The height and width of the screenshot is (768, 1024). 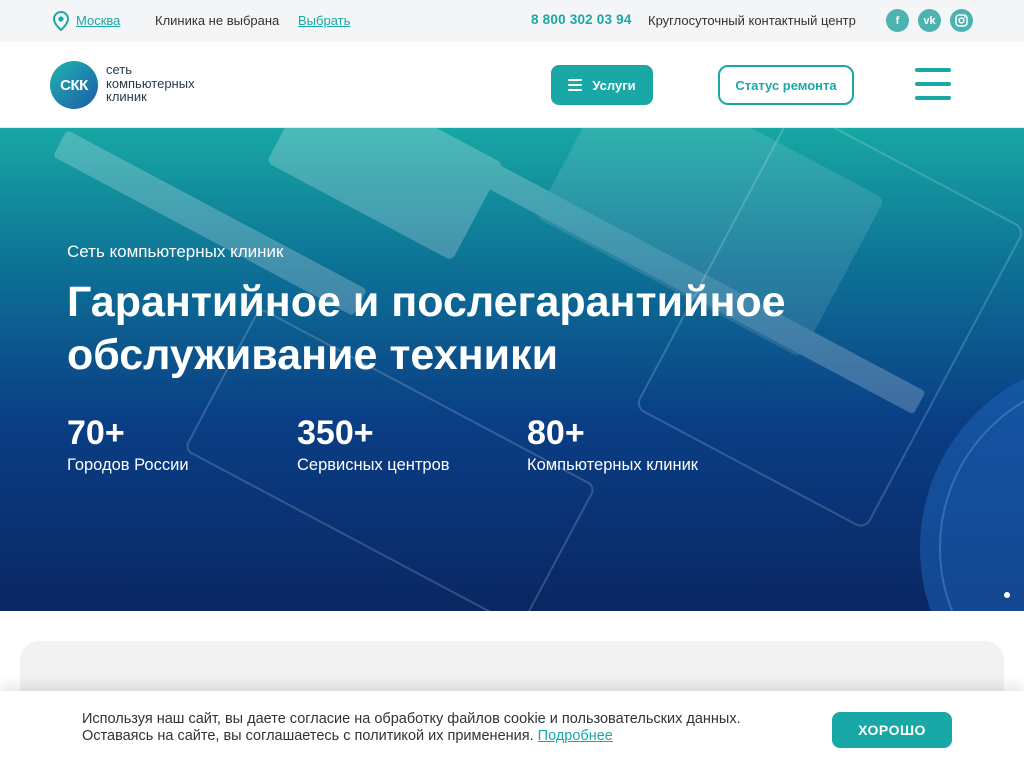 I want to click on stat-clinics: 80+ Компьютерных клиник, so click(x=612, y=444).